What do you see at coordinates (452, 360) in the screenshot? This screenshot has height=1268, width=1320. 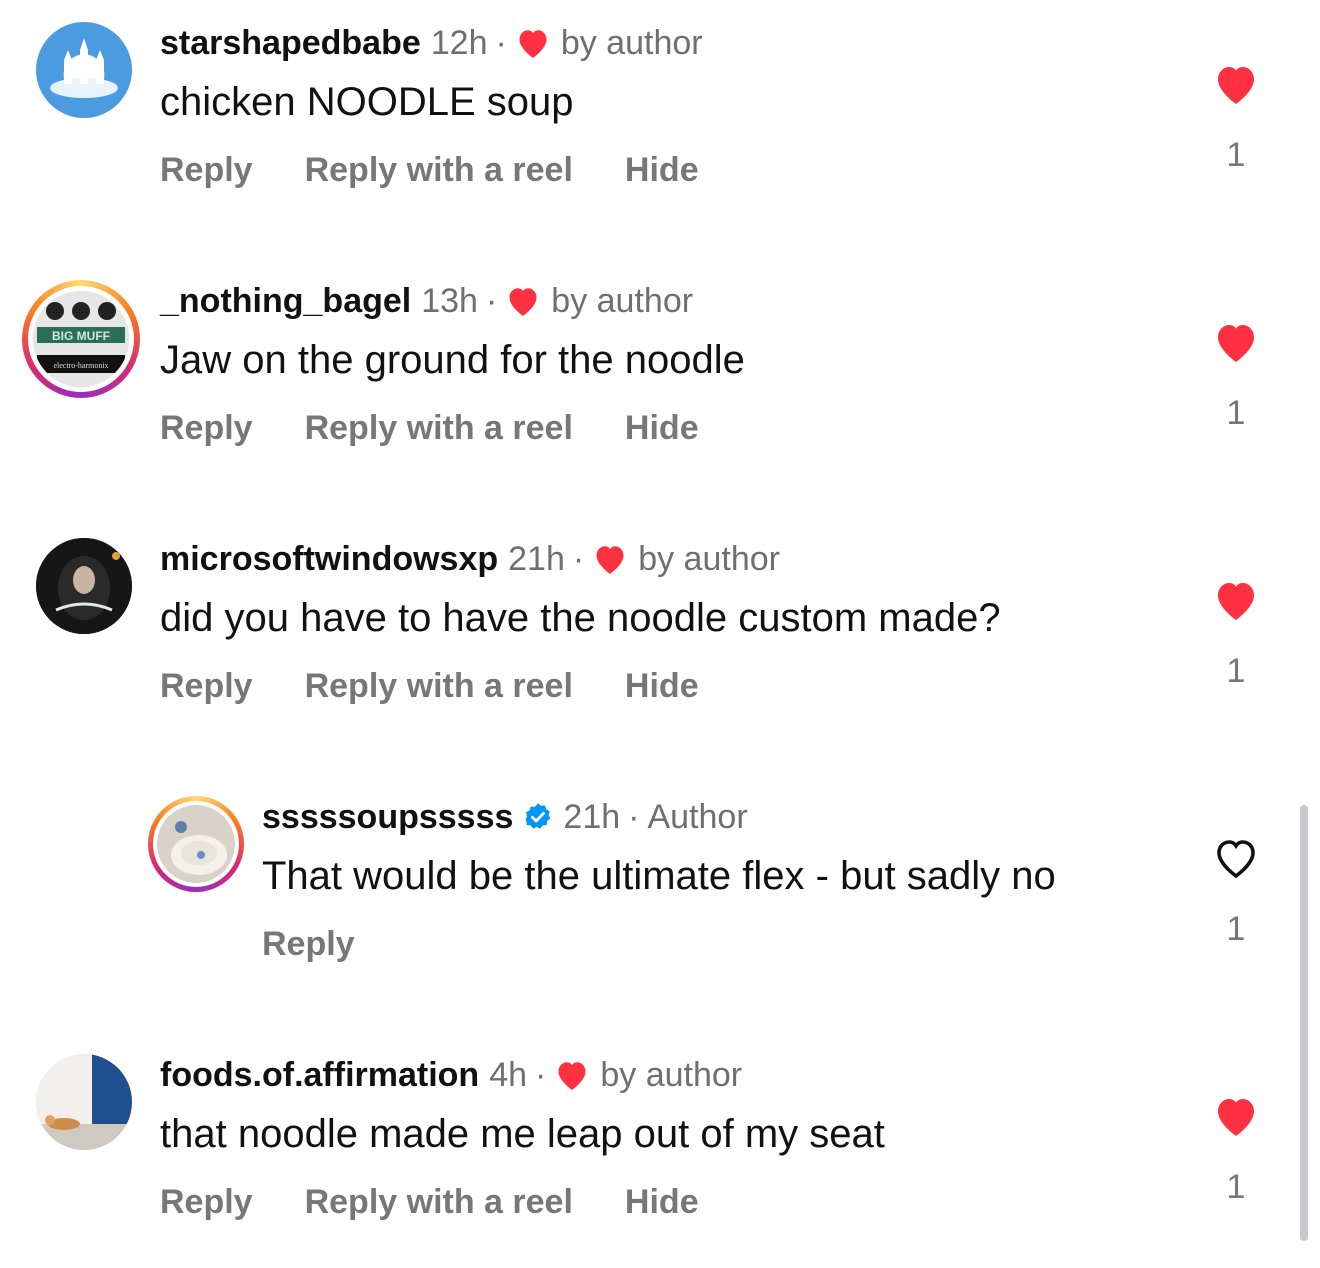 I see `comment-text: Jaw on the ground for the noodle` at bounding box center [452, 360].